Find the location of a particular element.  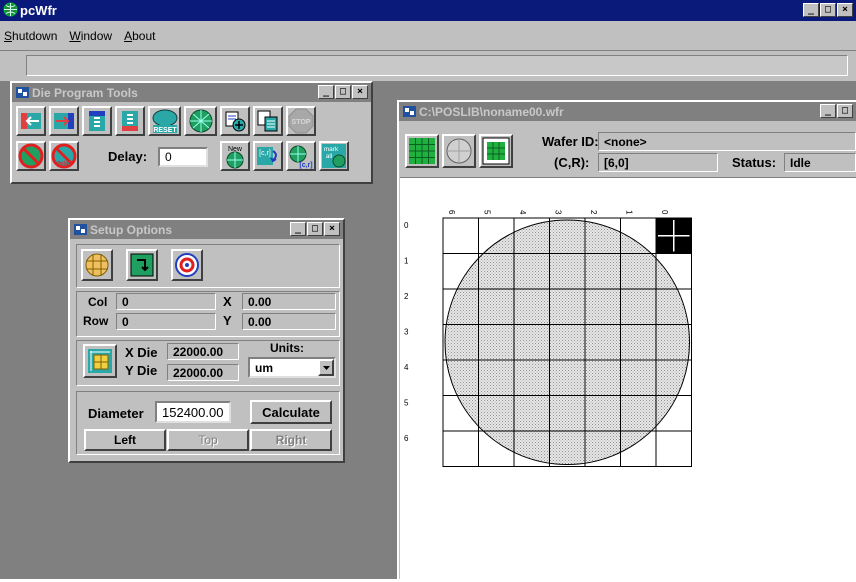

map-frame-button is located at coordinates (496, 151).